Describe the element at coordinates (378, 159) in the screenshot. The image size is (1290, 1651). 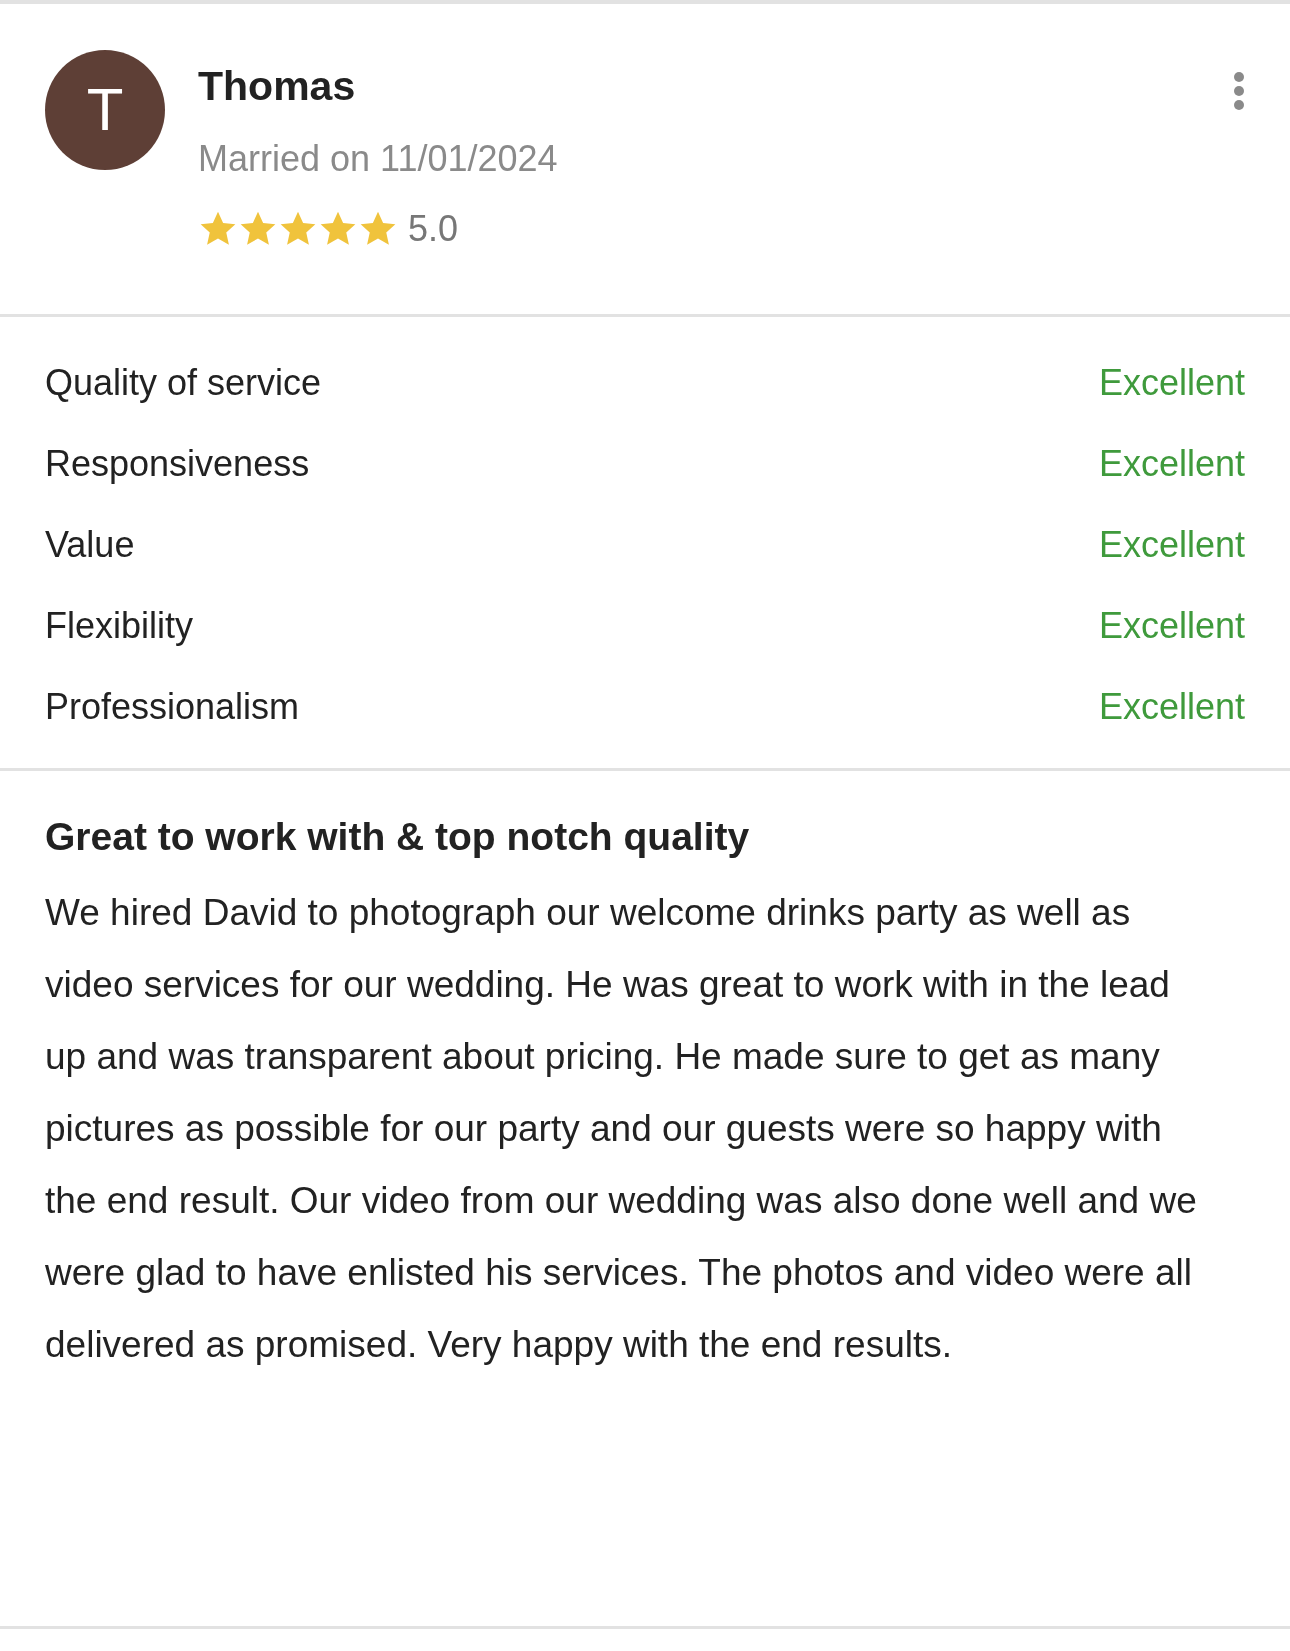
I see `married-date: Married on 11/01/2024` at that location.